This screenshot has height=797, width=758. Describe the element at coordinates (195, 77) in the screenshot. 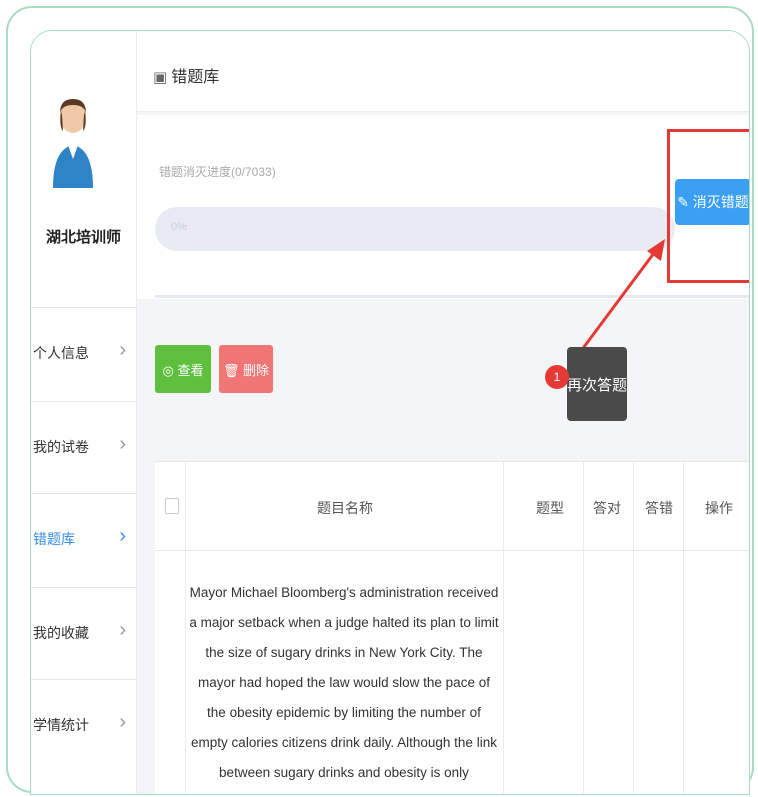

I see `page-title-text: 错题库` at that location.